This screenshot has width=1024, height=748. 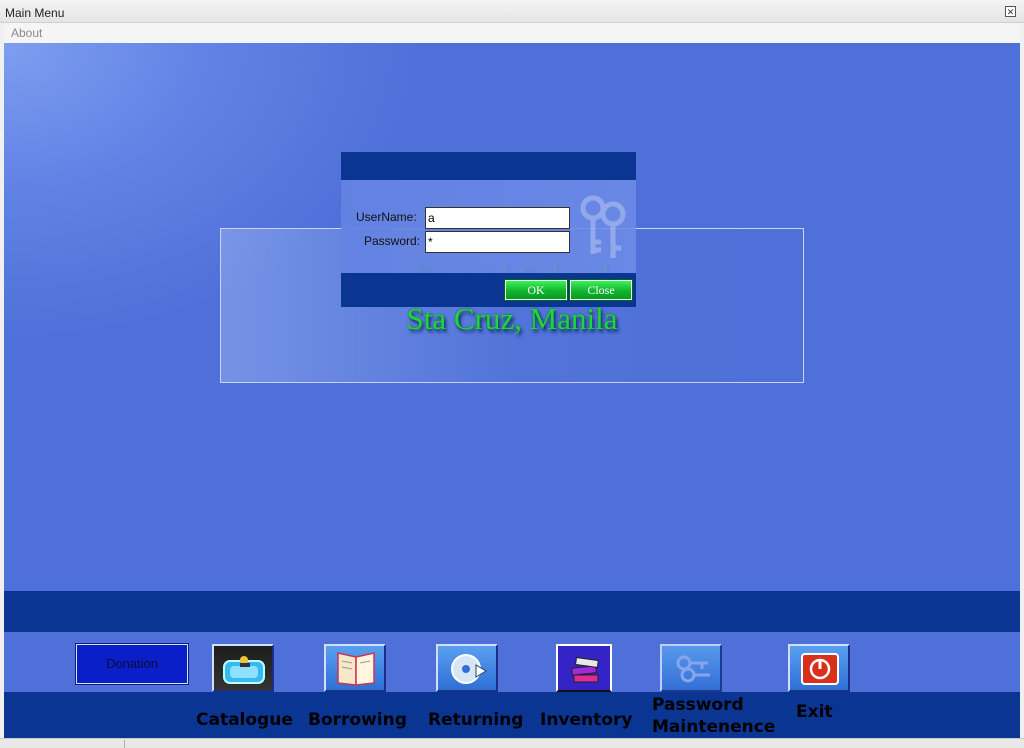 I want to click on books-stack-icon, so click(x=585, y=669).